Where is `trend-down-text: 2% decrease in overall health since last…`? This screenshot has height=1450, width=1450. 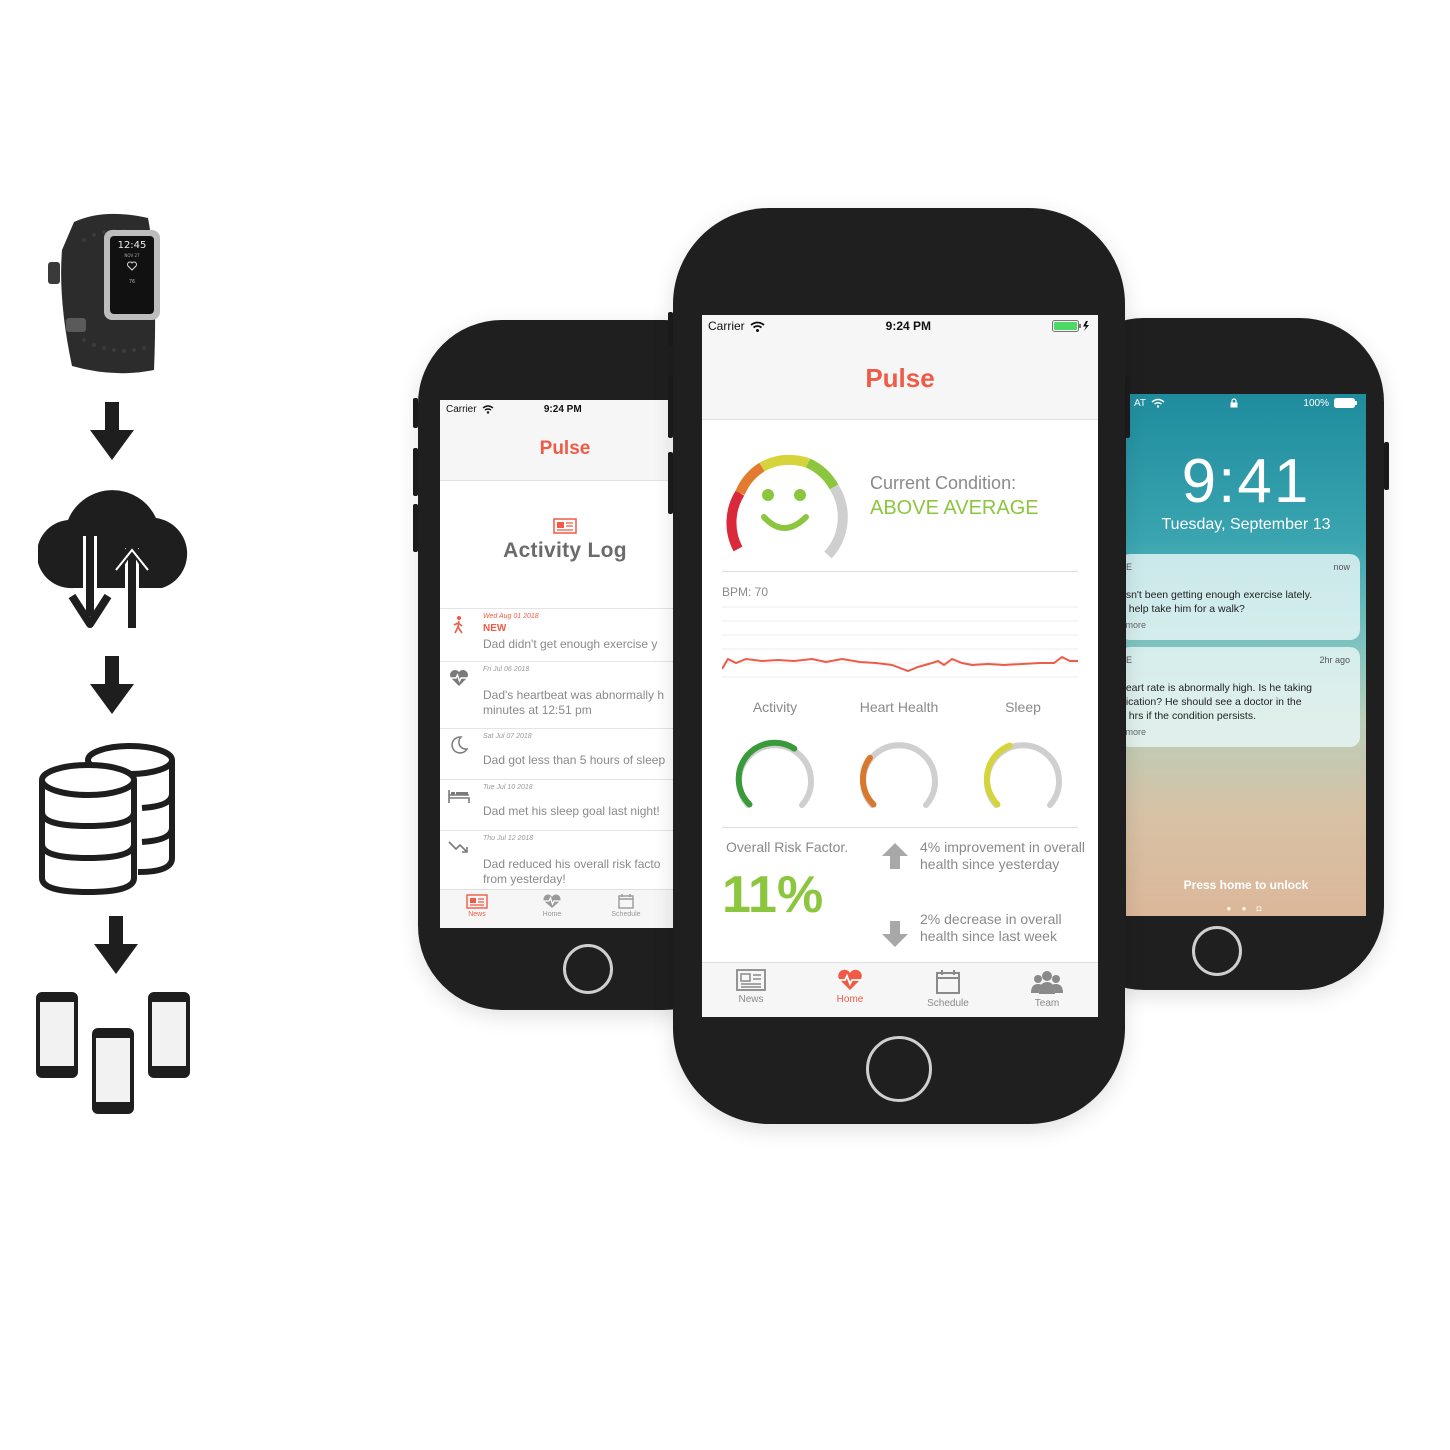
trend-down-text: 2% decrease in overall health since last… is located at coordinates (991, 927).